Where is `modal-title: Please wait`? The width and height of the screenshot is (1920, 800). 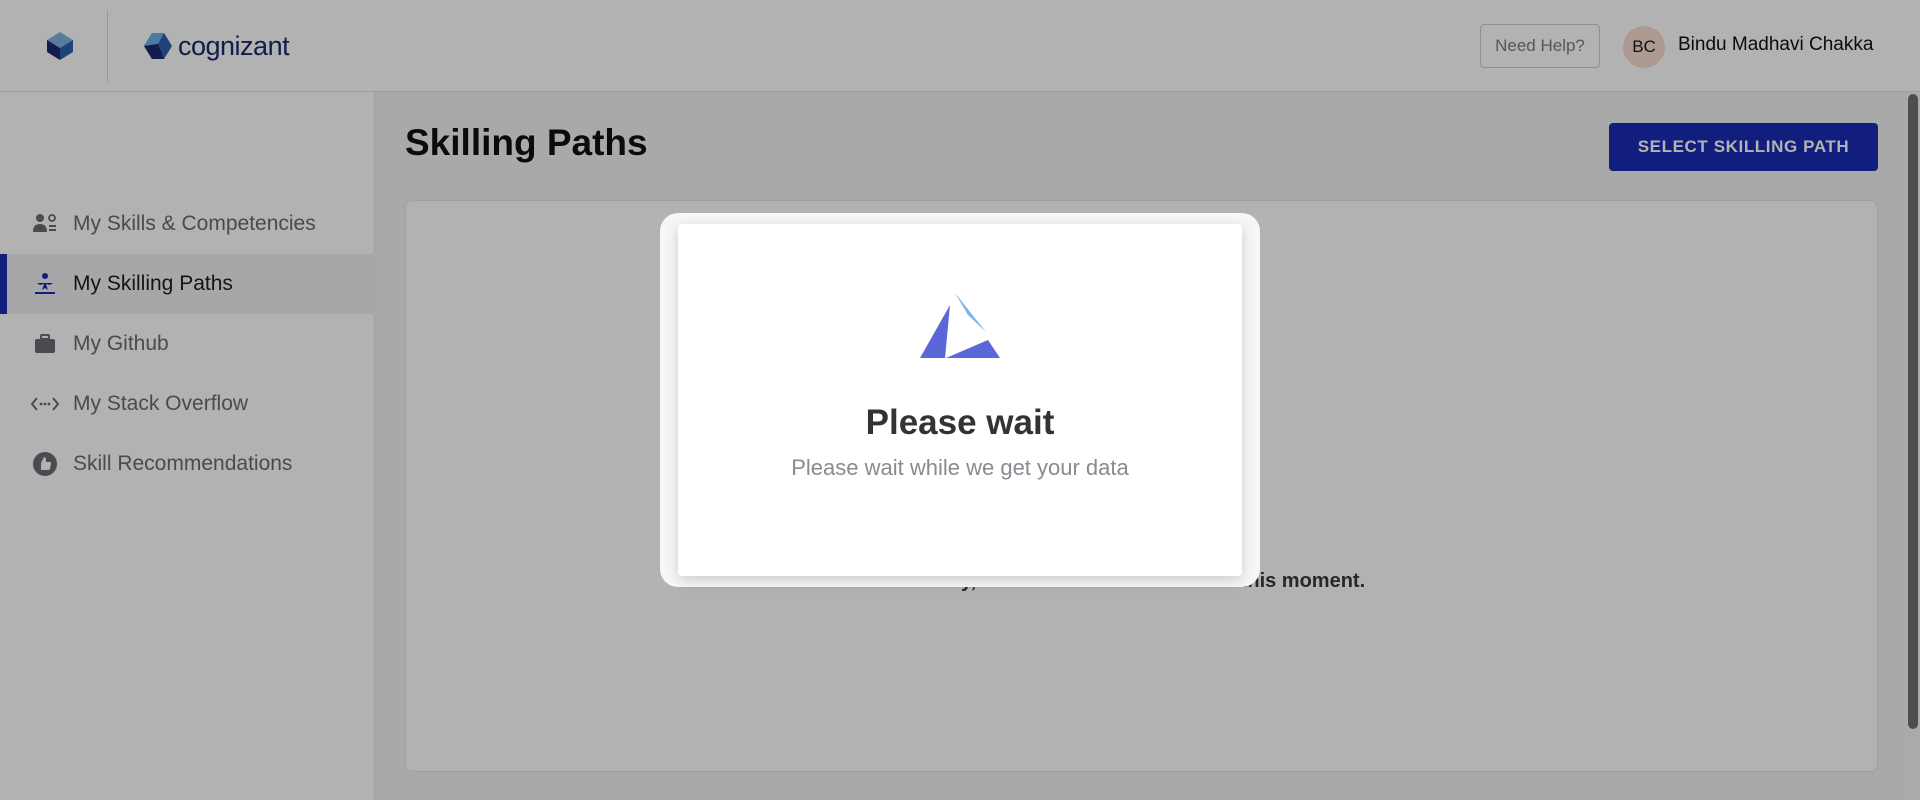
modal-title: Please wait is located at coordinates (960, 422).